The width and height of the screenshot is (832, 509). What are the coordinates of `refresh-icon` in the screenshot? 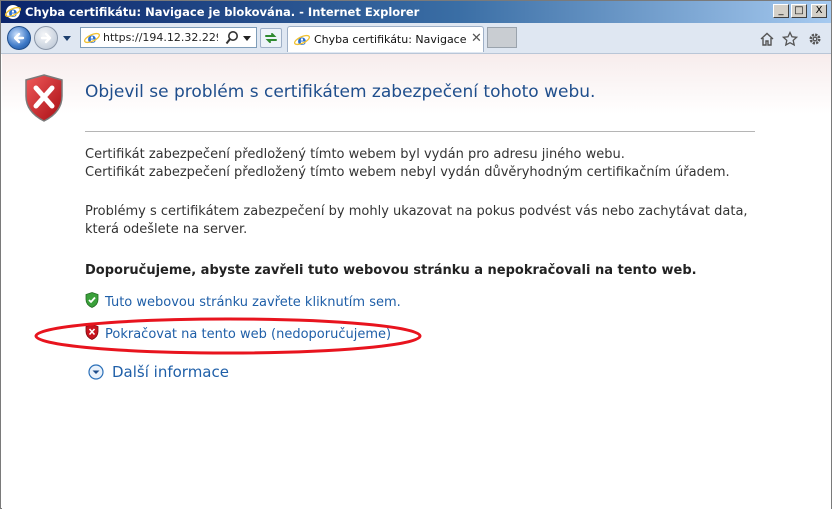 It's located at (271, 38).